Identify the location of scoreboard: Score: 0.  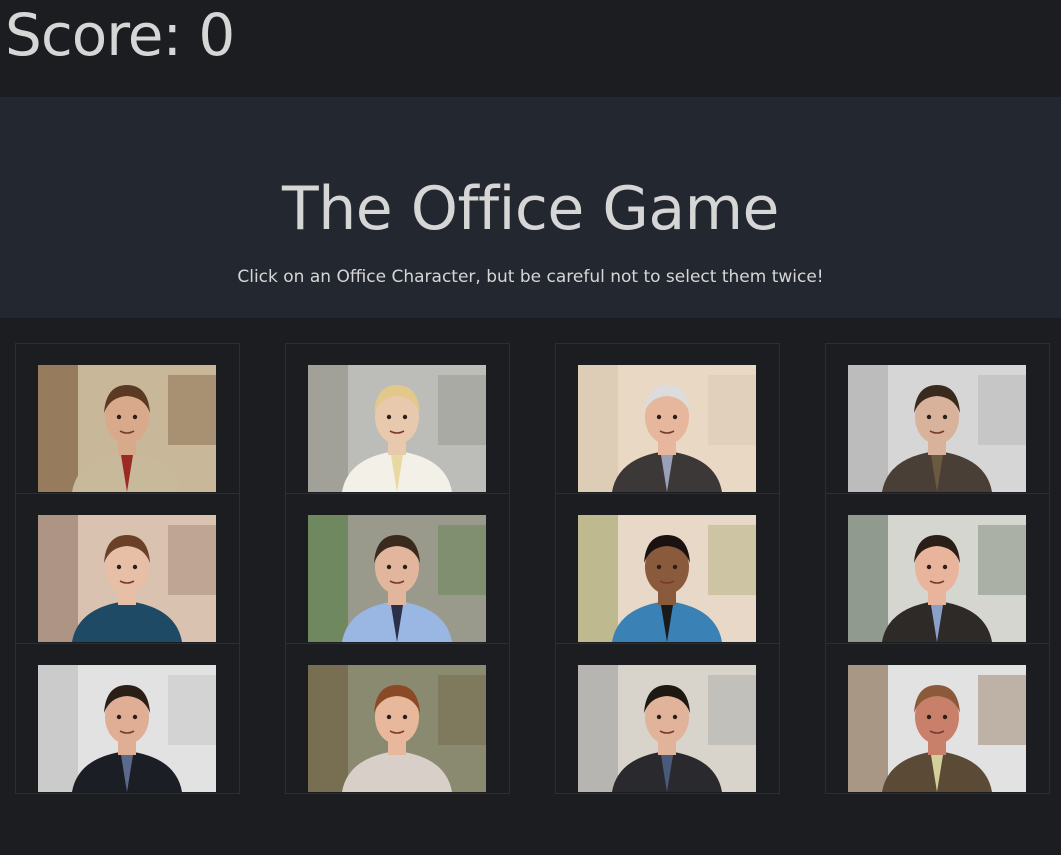
(530, 48).